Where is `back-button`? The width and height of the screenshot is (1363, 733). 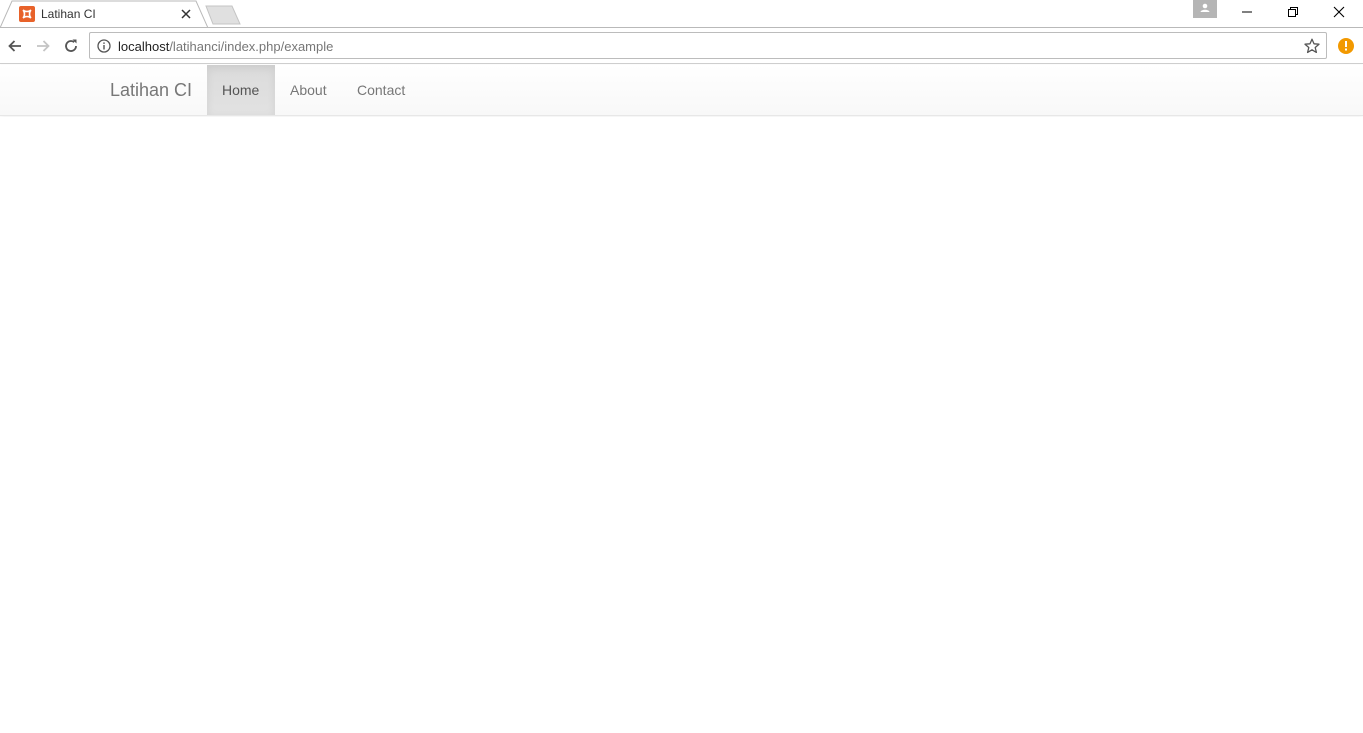 back-button is located at coordinates (15, 46).